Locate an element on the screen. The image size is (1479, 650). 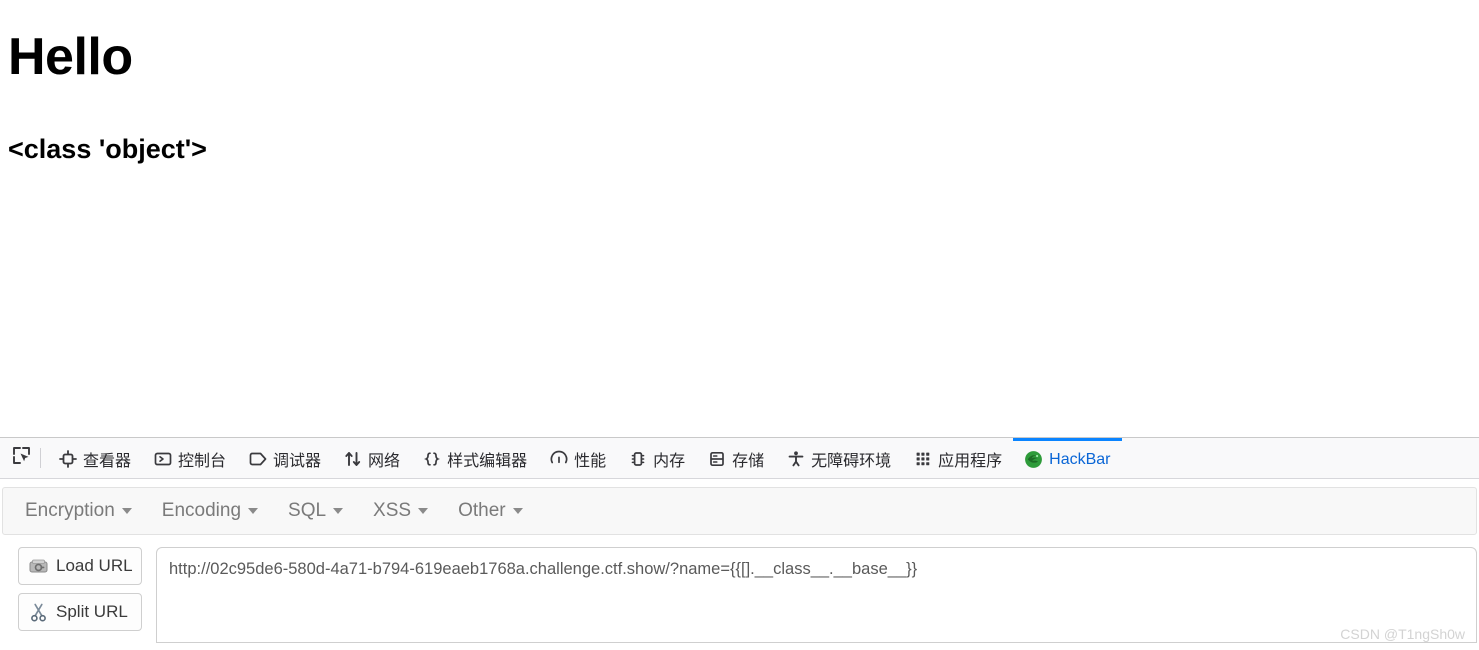
menu-label: XSS is located at coordinates (392, 510).